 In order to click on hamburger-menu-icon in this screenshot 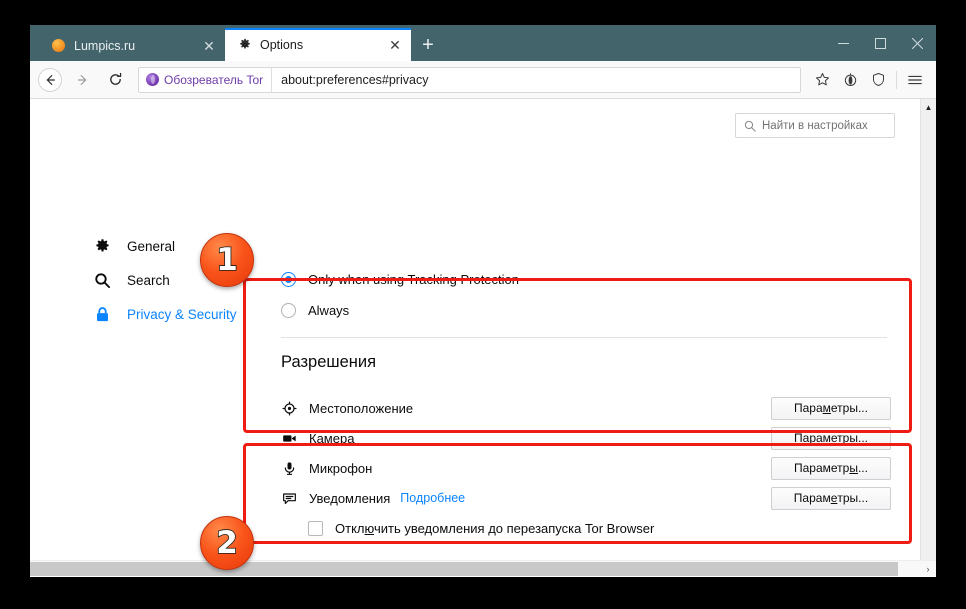, I will do `click(914, 80)`.